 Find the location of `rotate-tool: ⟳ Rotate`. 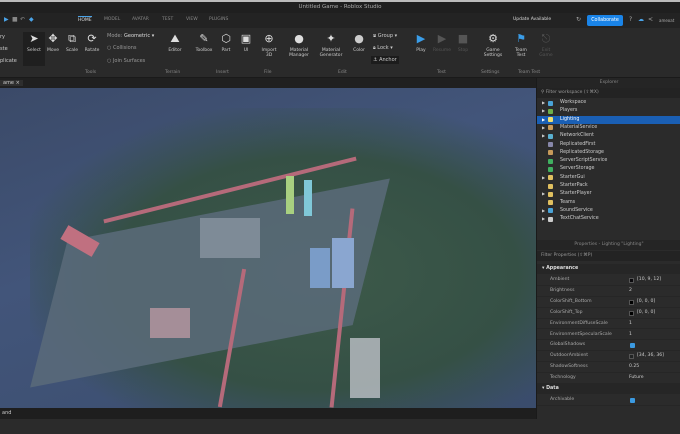

rotate-tool: ⟳ Rotate is located at coordinates (92, 42).